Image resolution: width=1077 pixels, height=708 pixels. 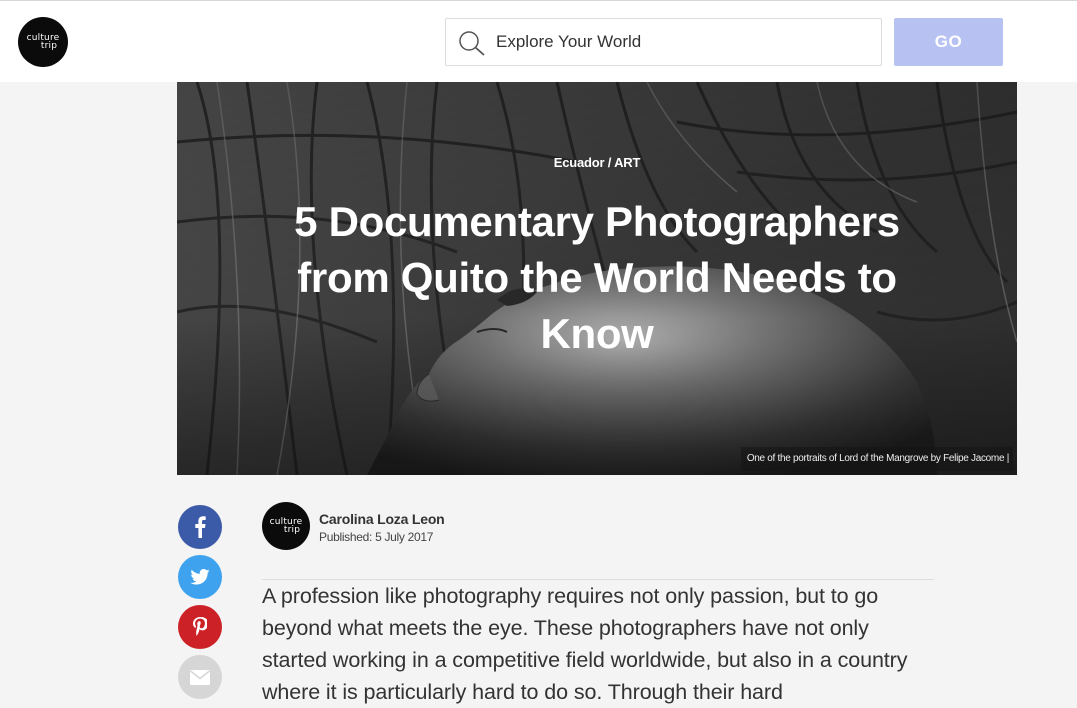 I want to click on culture-trip-logo: culture trip, so click(x=43, y=42).